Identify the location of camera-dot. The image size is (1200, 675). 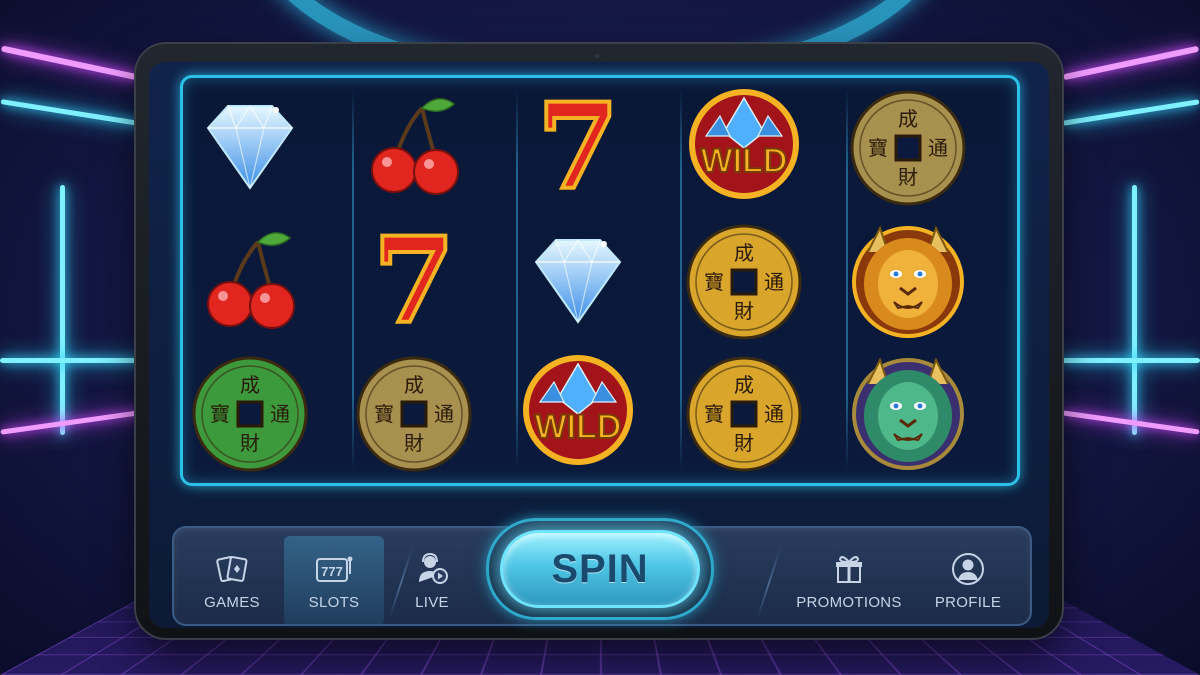
(597, 56).